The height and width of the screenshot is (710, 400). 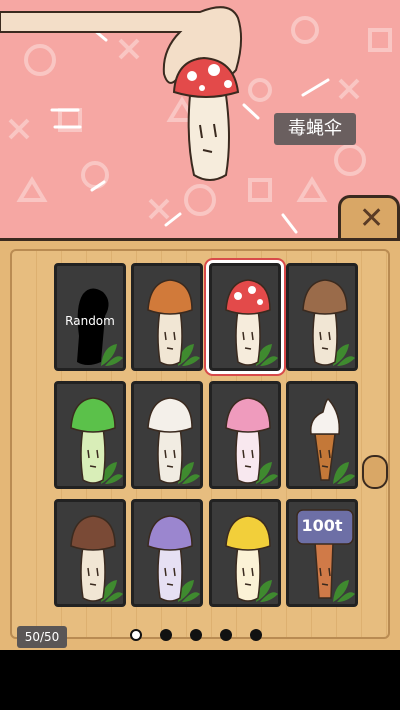 I want to click on slot-purple-cap, so click(x=167, y=553).